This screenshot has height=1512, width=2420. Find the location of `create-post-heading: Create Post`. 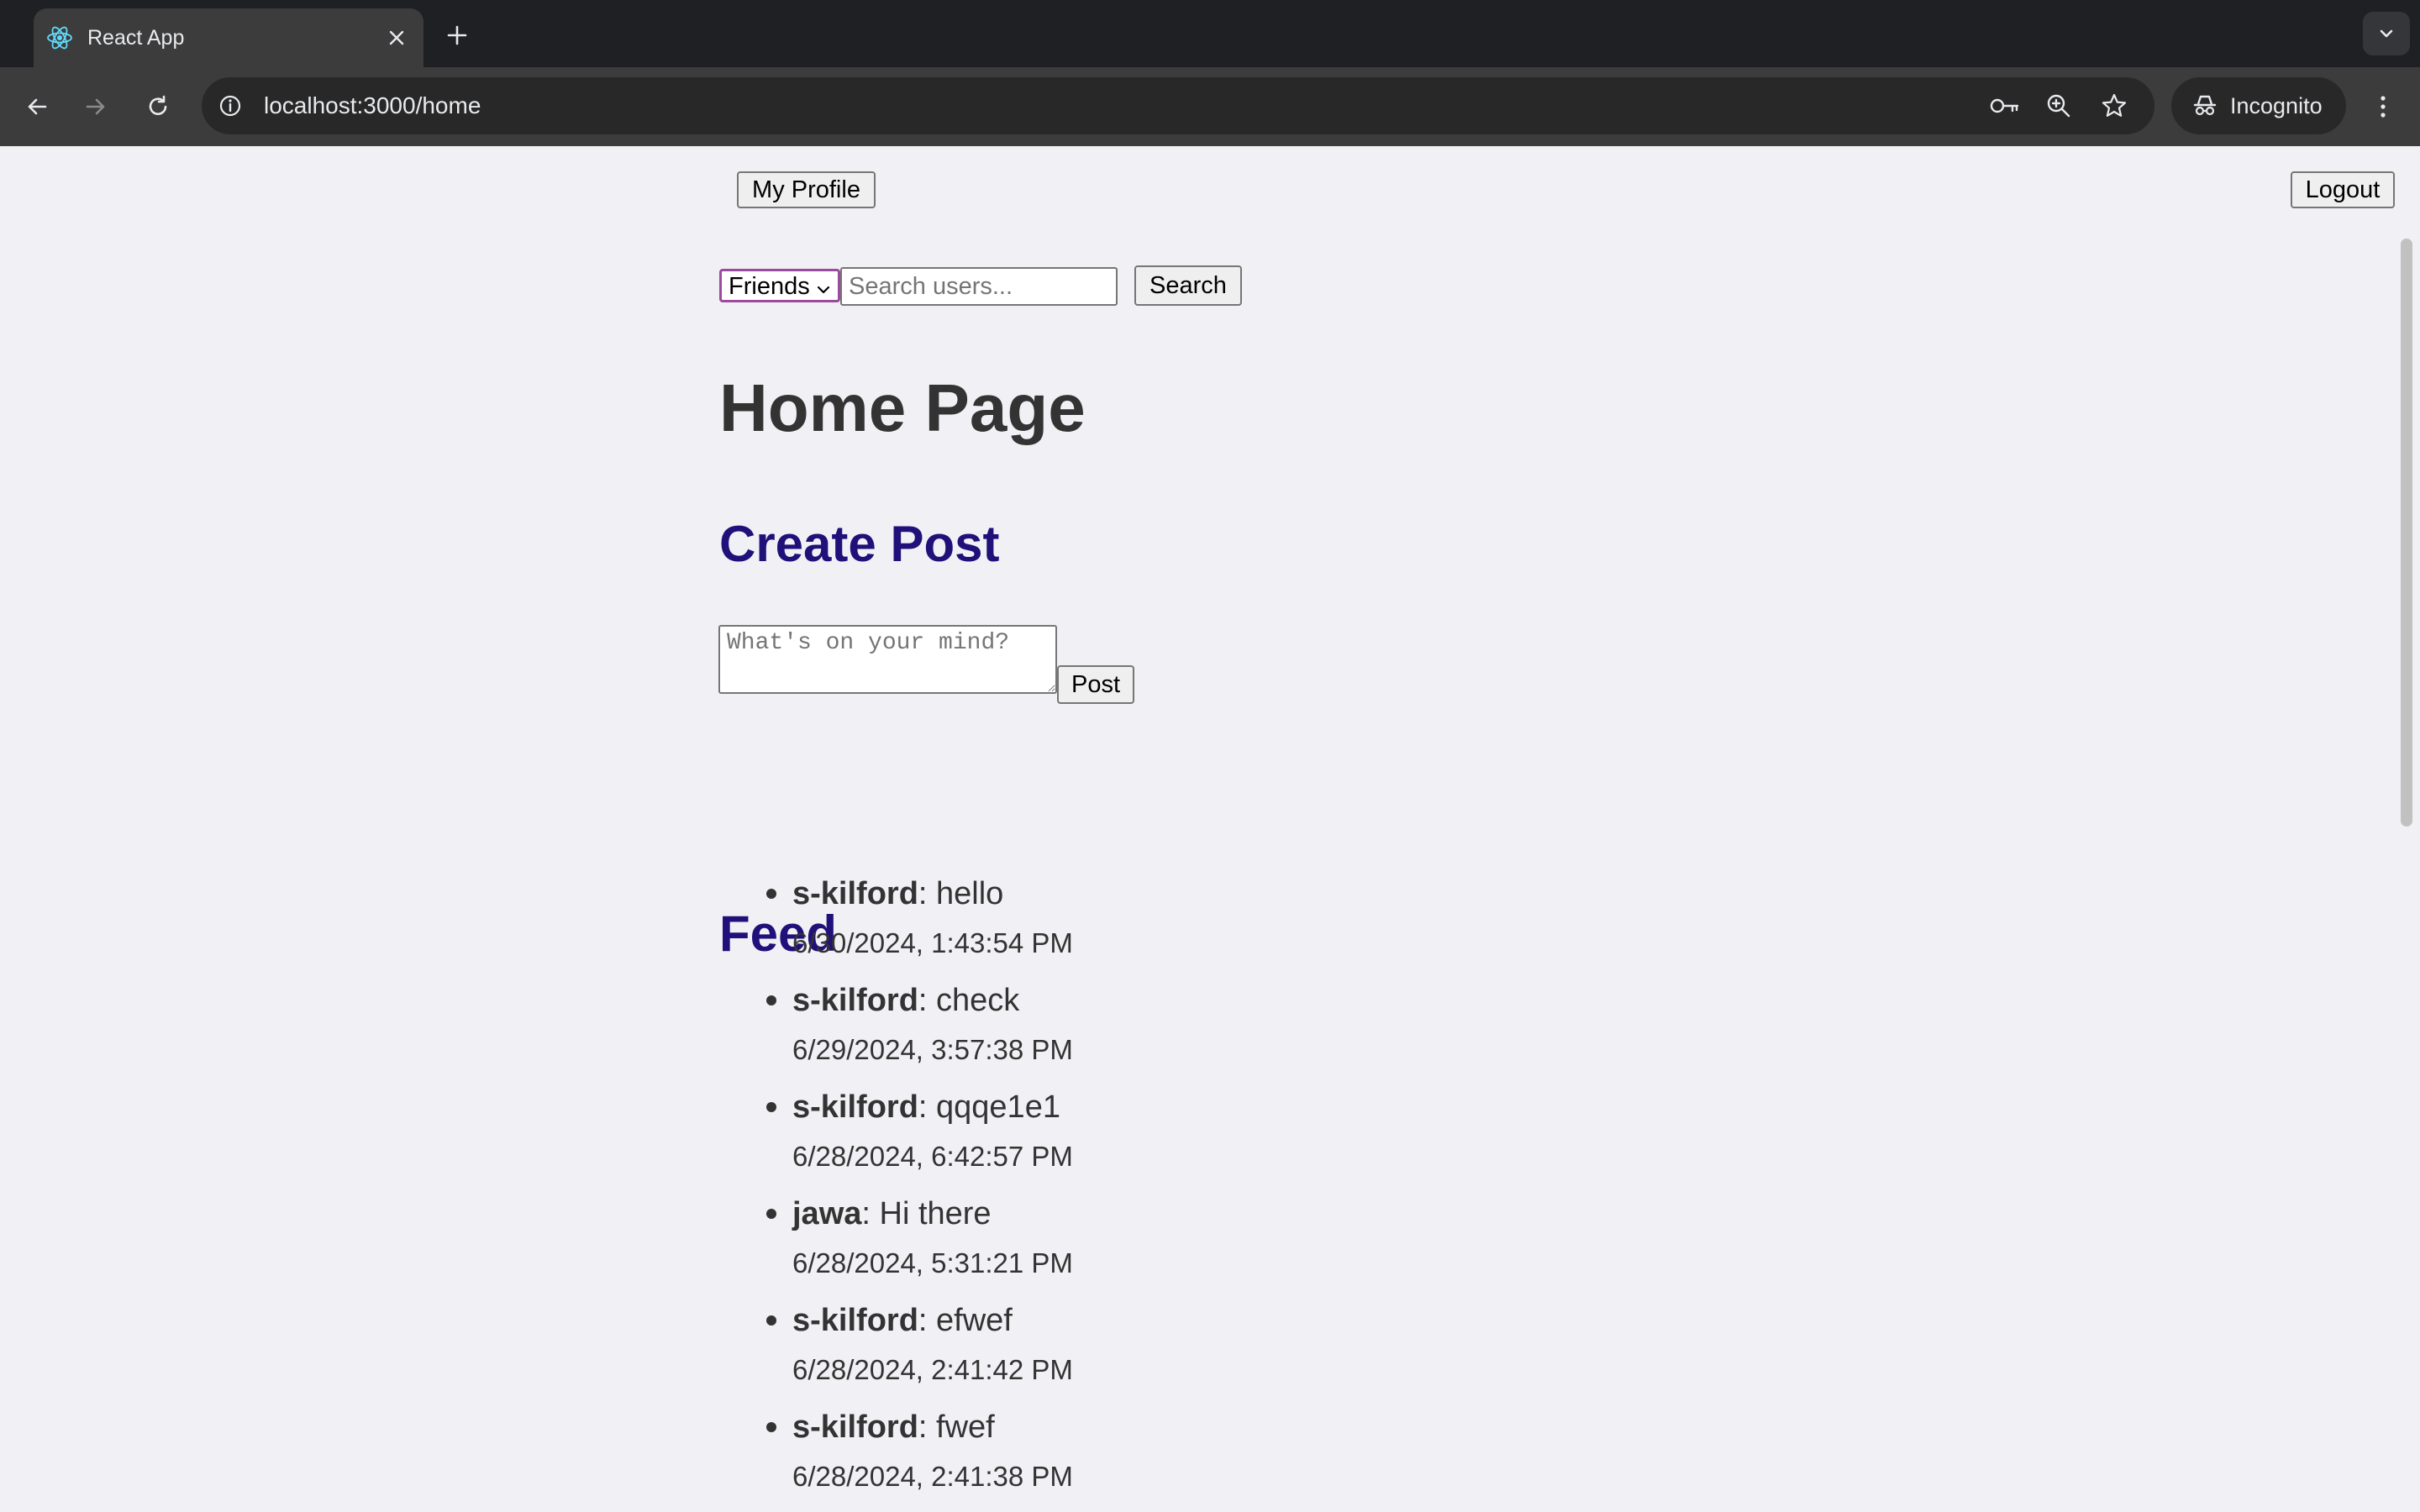

create-post-heading: Create Post is located at coordinates (859, 544).